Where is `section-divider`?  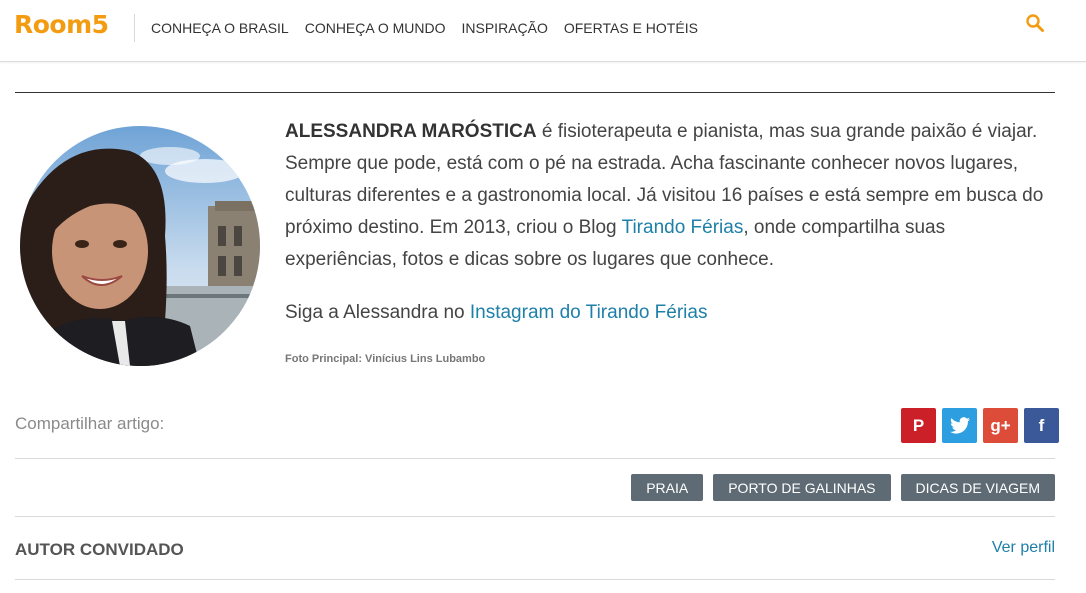
section-divider is located at coordinates (535, 92).